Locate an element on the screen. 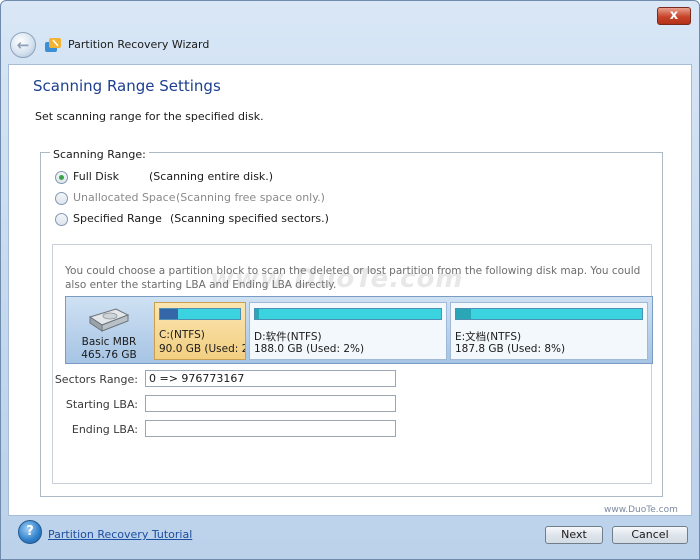 The height and width of the screenshot is (560, 700). ending-lba-label: Ending LBA: is located at coordinates (104, 429).